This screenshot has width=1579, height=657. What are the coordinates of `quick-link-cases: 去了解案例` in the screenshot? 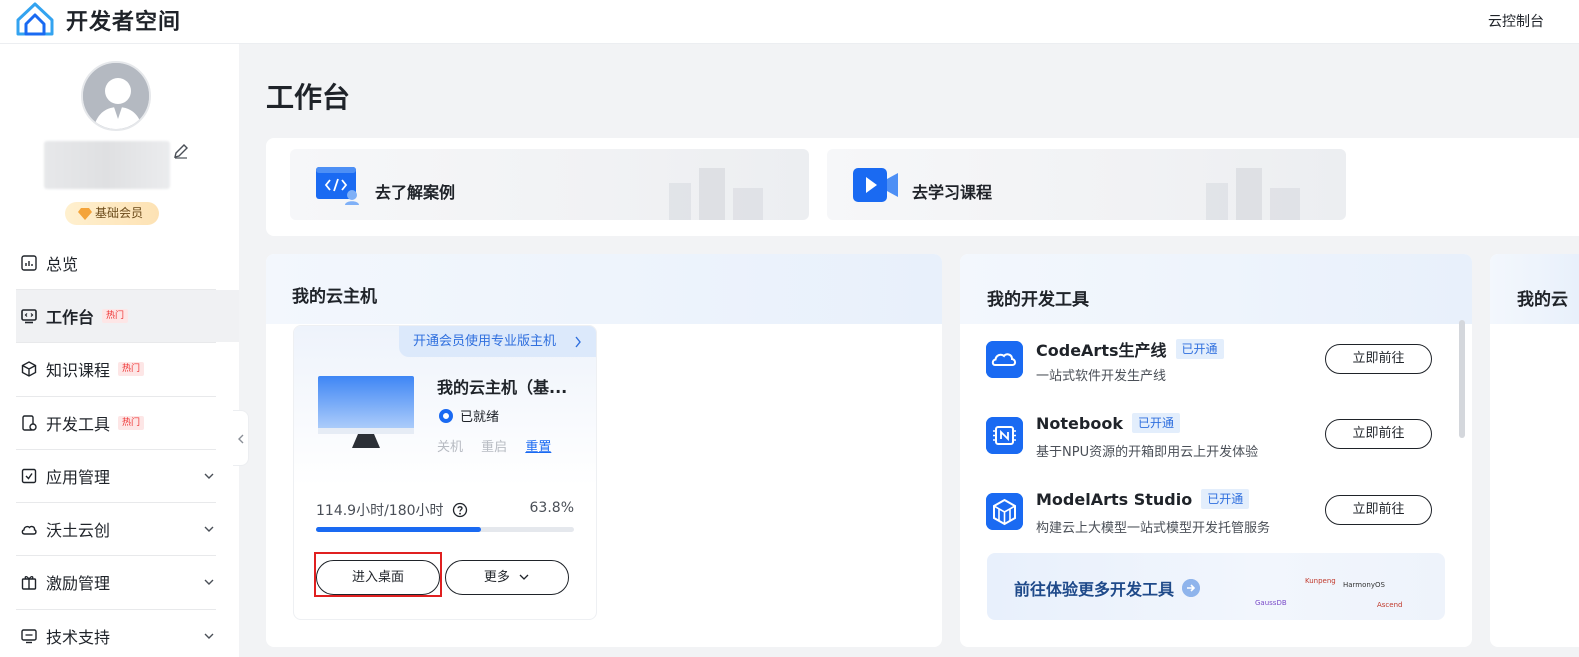 It's located at (549, 184).